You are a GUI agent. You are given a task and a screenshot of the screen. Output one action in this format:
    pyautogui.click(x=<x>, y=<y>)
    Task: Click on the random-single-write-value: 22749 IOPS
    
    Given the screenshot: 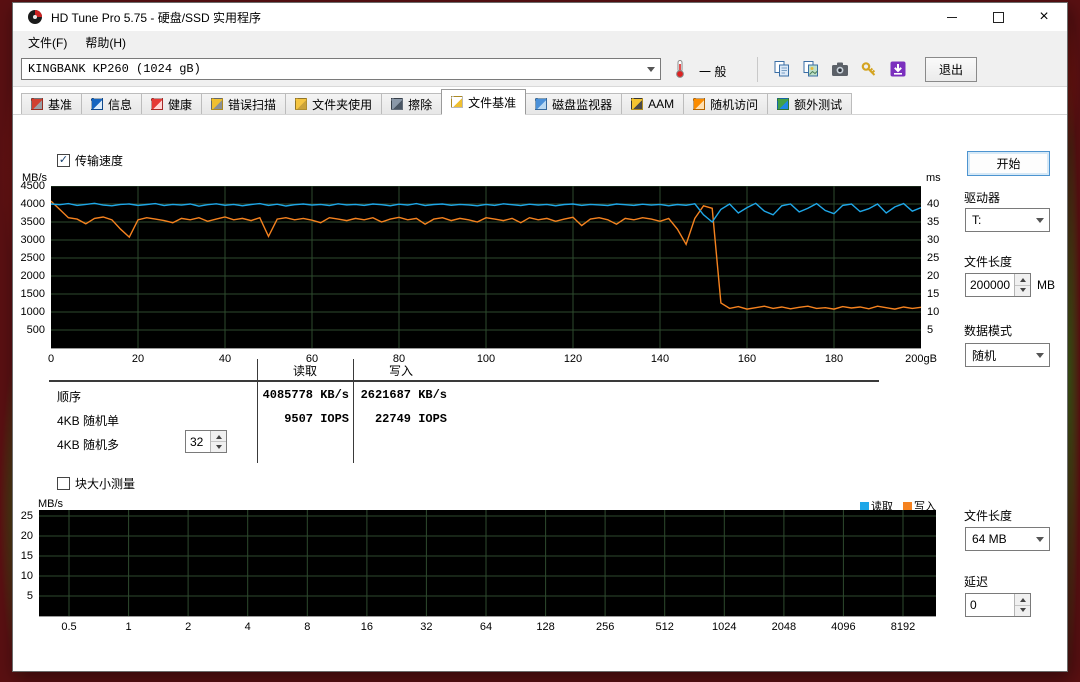 What is the action you would take?
    pyautogui.click(x=410, y=419)
    